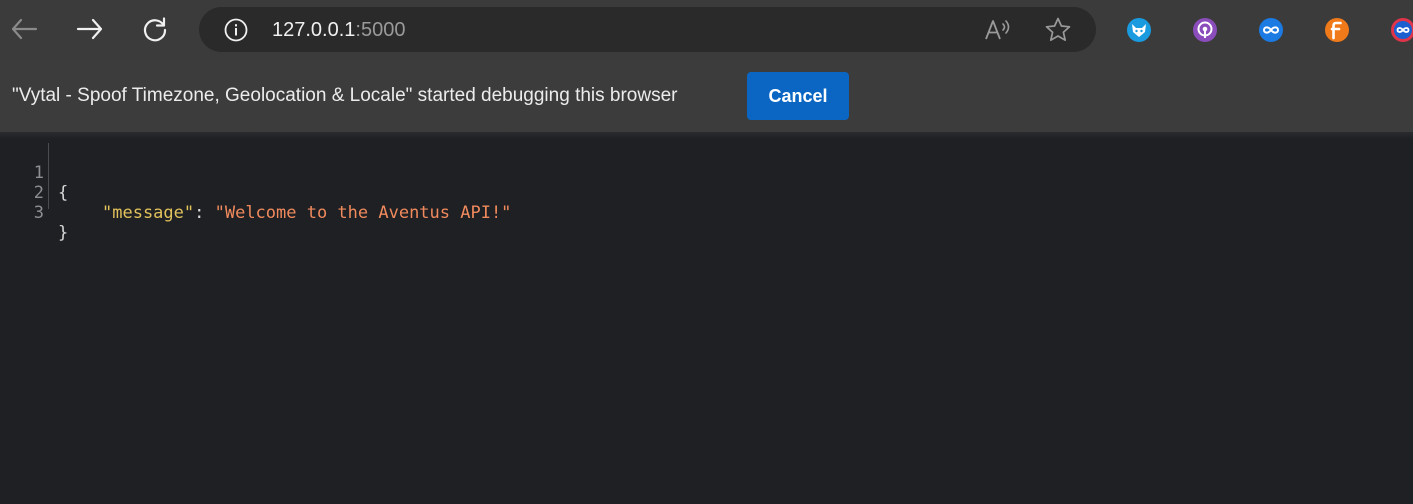 The image size is (1413, 504). I want to click on infinity-red-extension-icon, so click(1401, 30).